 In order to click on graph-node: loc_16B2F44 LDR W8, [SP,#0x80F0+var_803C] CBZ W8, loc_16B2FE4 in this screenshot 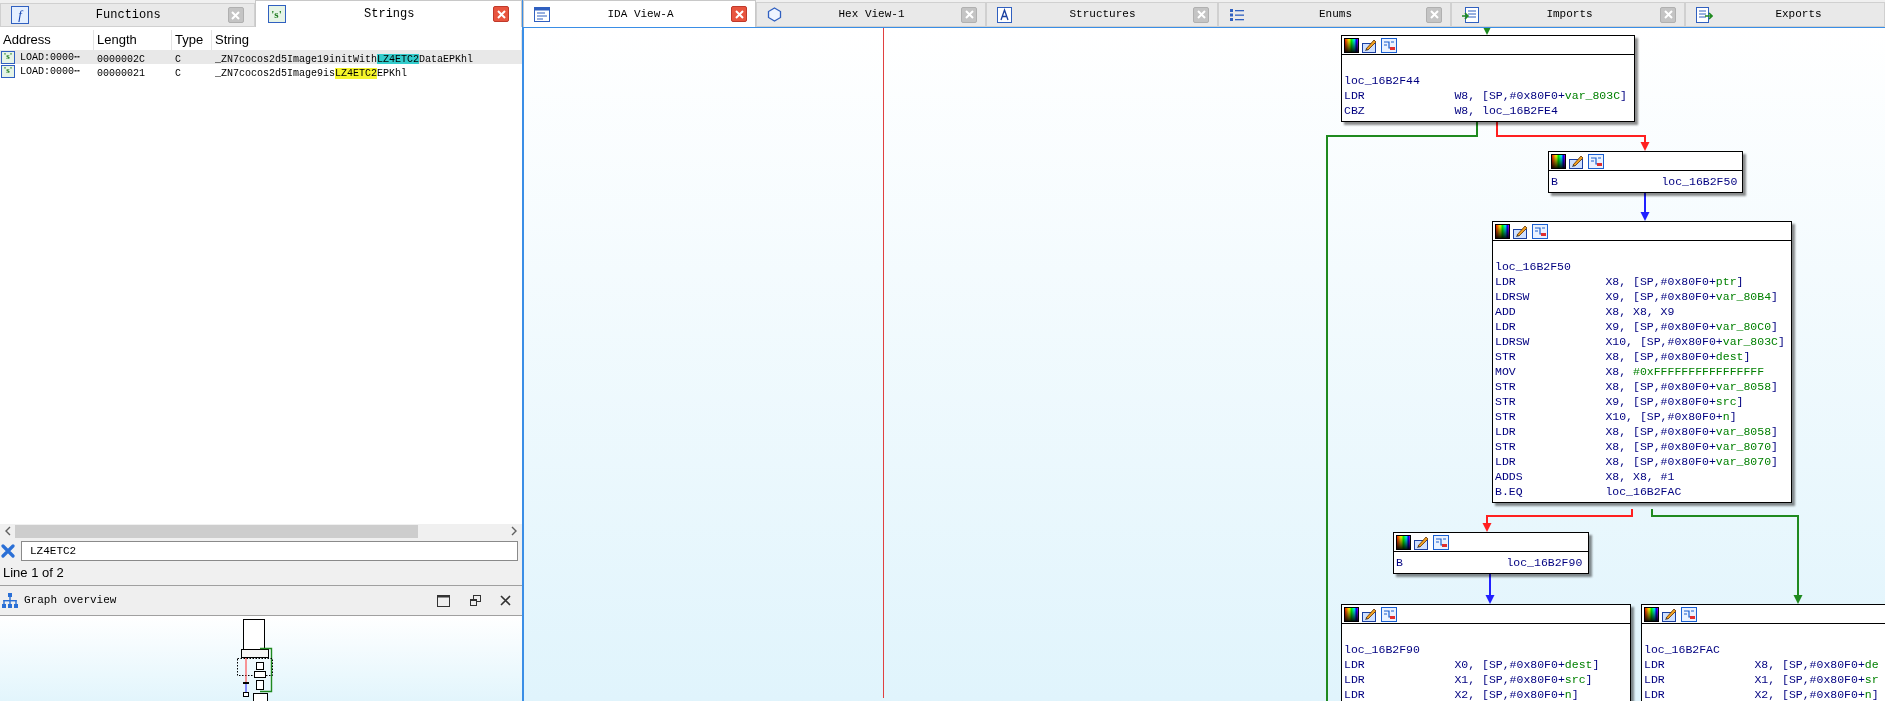, I will do `click(1488, 78)`.